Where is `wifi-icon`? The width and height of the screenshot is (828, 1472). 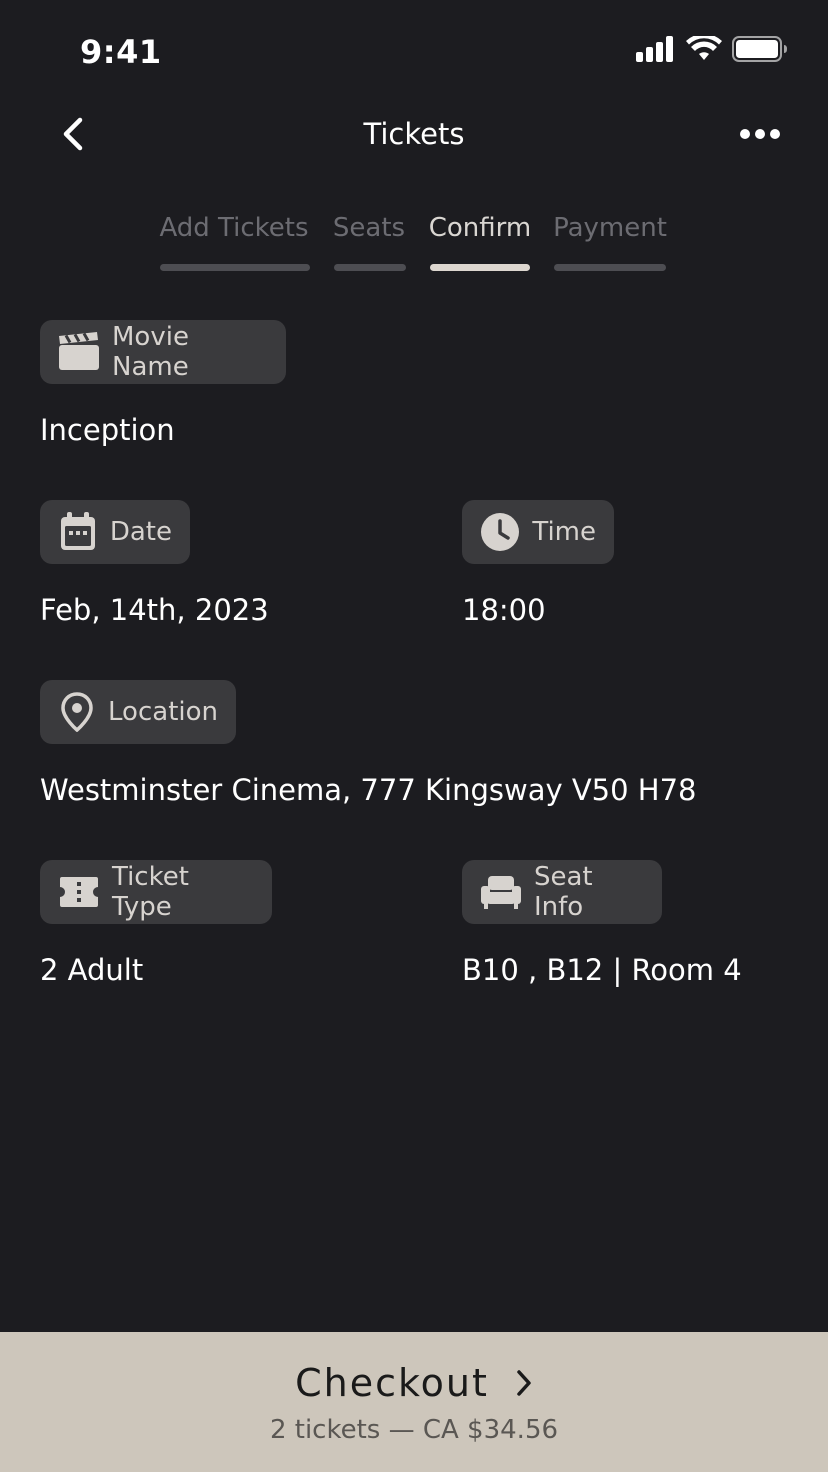 wifi-icon is located at coordinates (704, 49).